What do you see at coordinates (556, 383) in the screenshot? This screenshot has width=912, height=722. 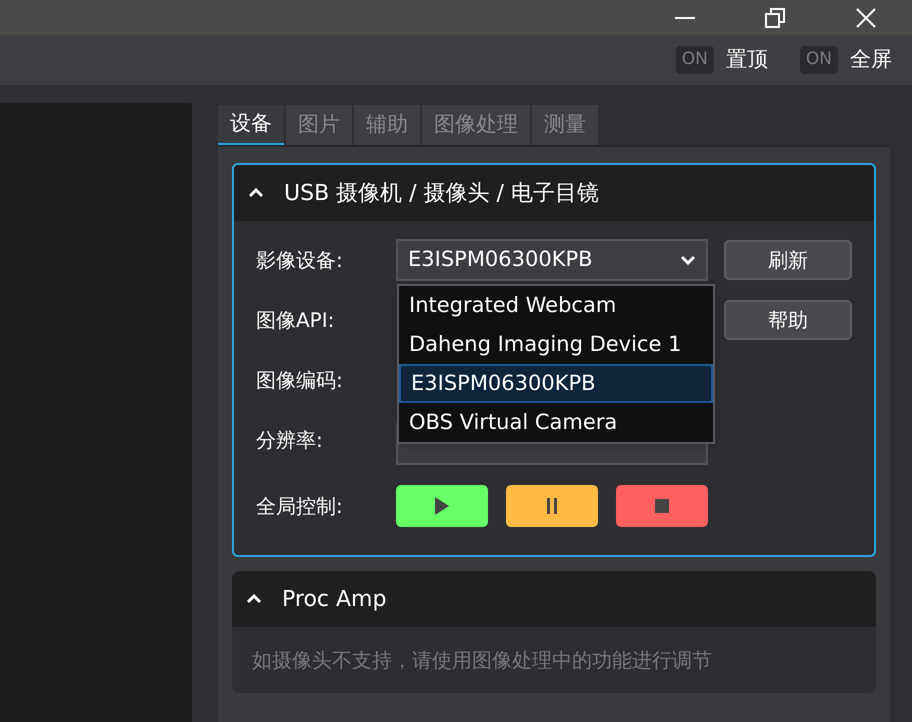 I see `dropdown-option: E3ISPM06300KPB` at bounding box center [556, 383].